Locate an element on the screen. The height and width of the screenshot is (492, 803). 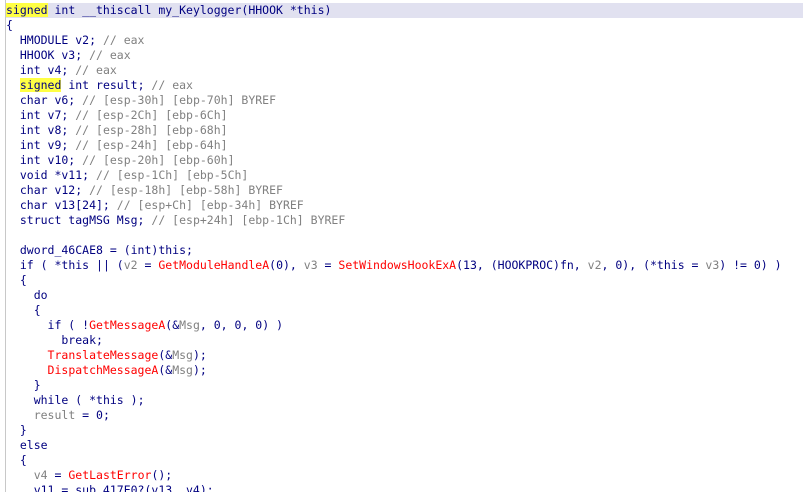
code-token: // [esp-18h] [ebp-58h] BYREF is located at coordinates (186, 190).